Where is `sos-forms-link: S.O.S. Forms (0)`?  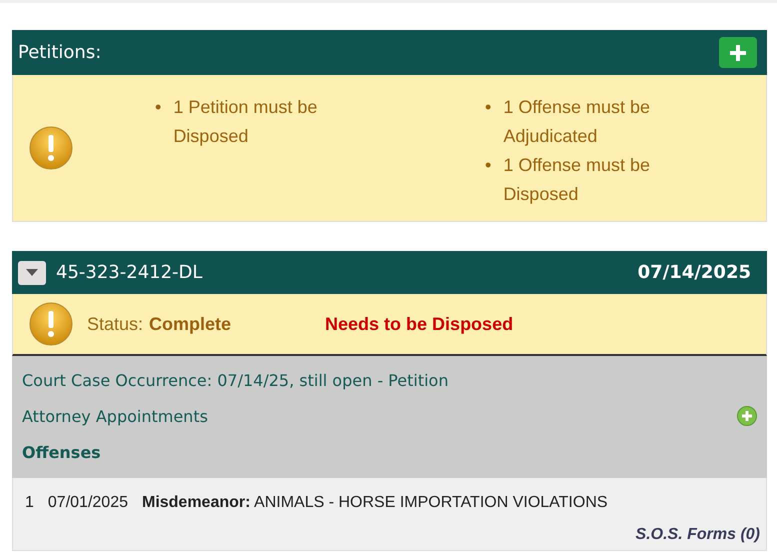
sos-forms-link: S.O.S. Forms (0) is located at coordinates (392, 535).